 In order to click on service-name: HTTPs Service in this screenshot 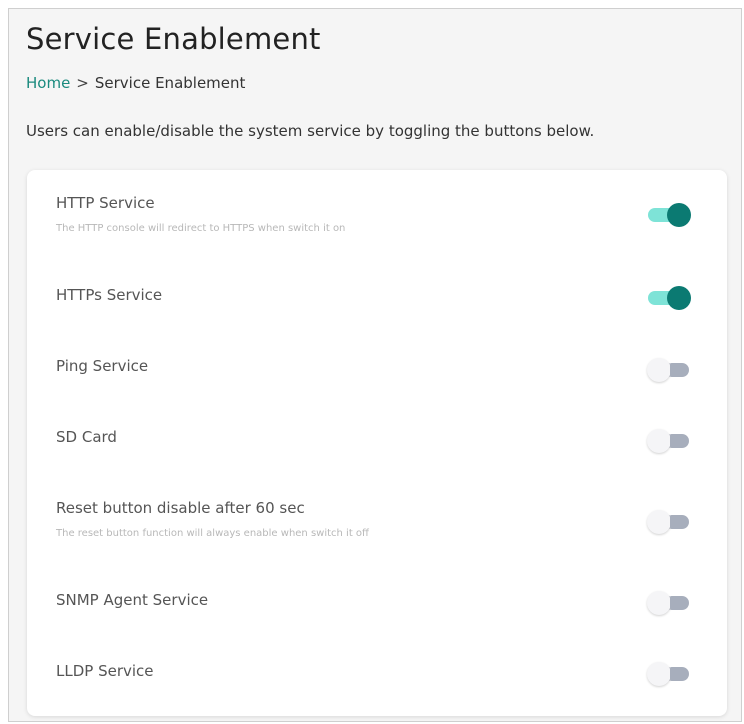, I will do `click(109, 295)`.